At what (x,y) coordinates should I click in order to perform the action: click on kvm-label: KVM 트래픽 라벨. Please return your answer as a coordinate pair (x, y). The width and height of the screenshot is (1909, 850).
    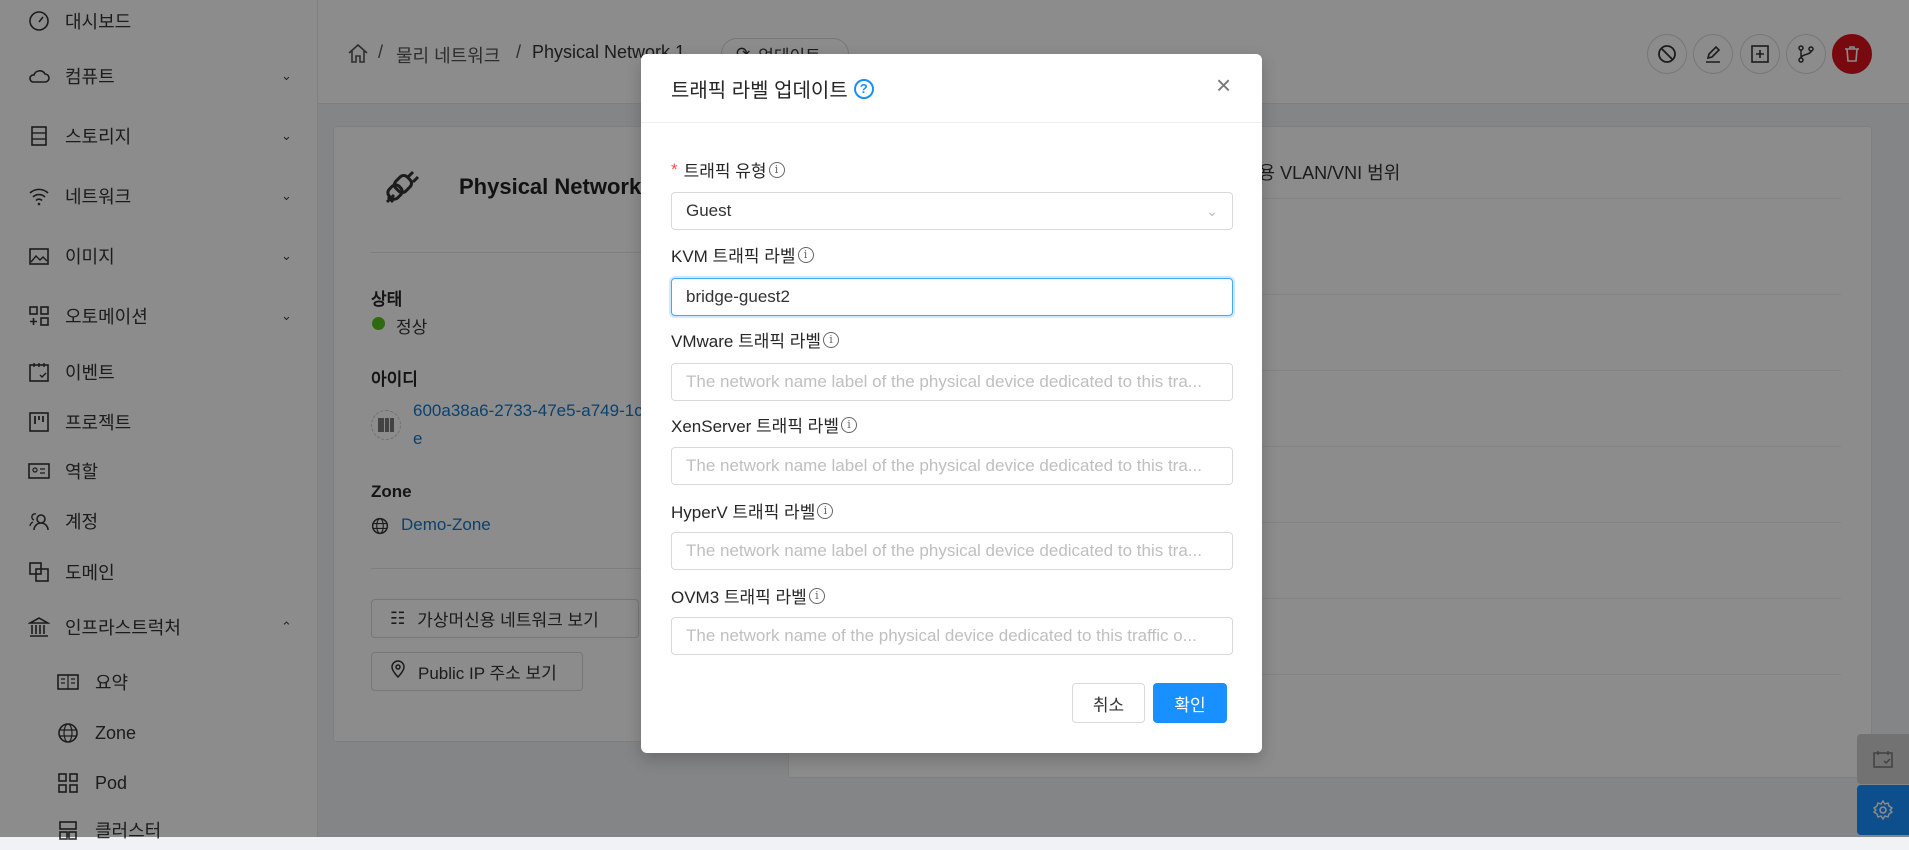
    Looking at the image, I should click on (733, 256).